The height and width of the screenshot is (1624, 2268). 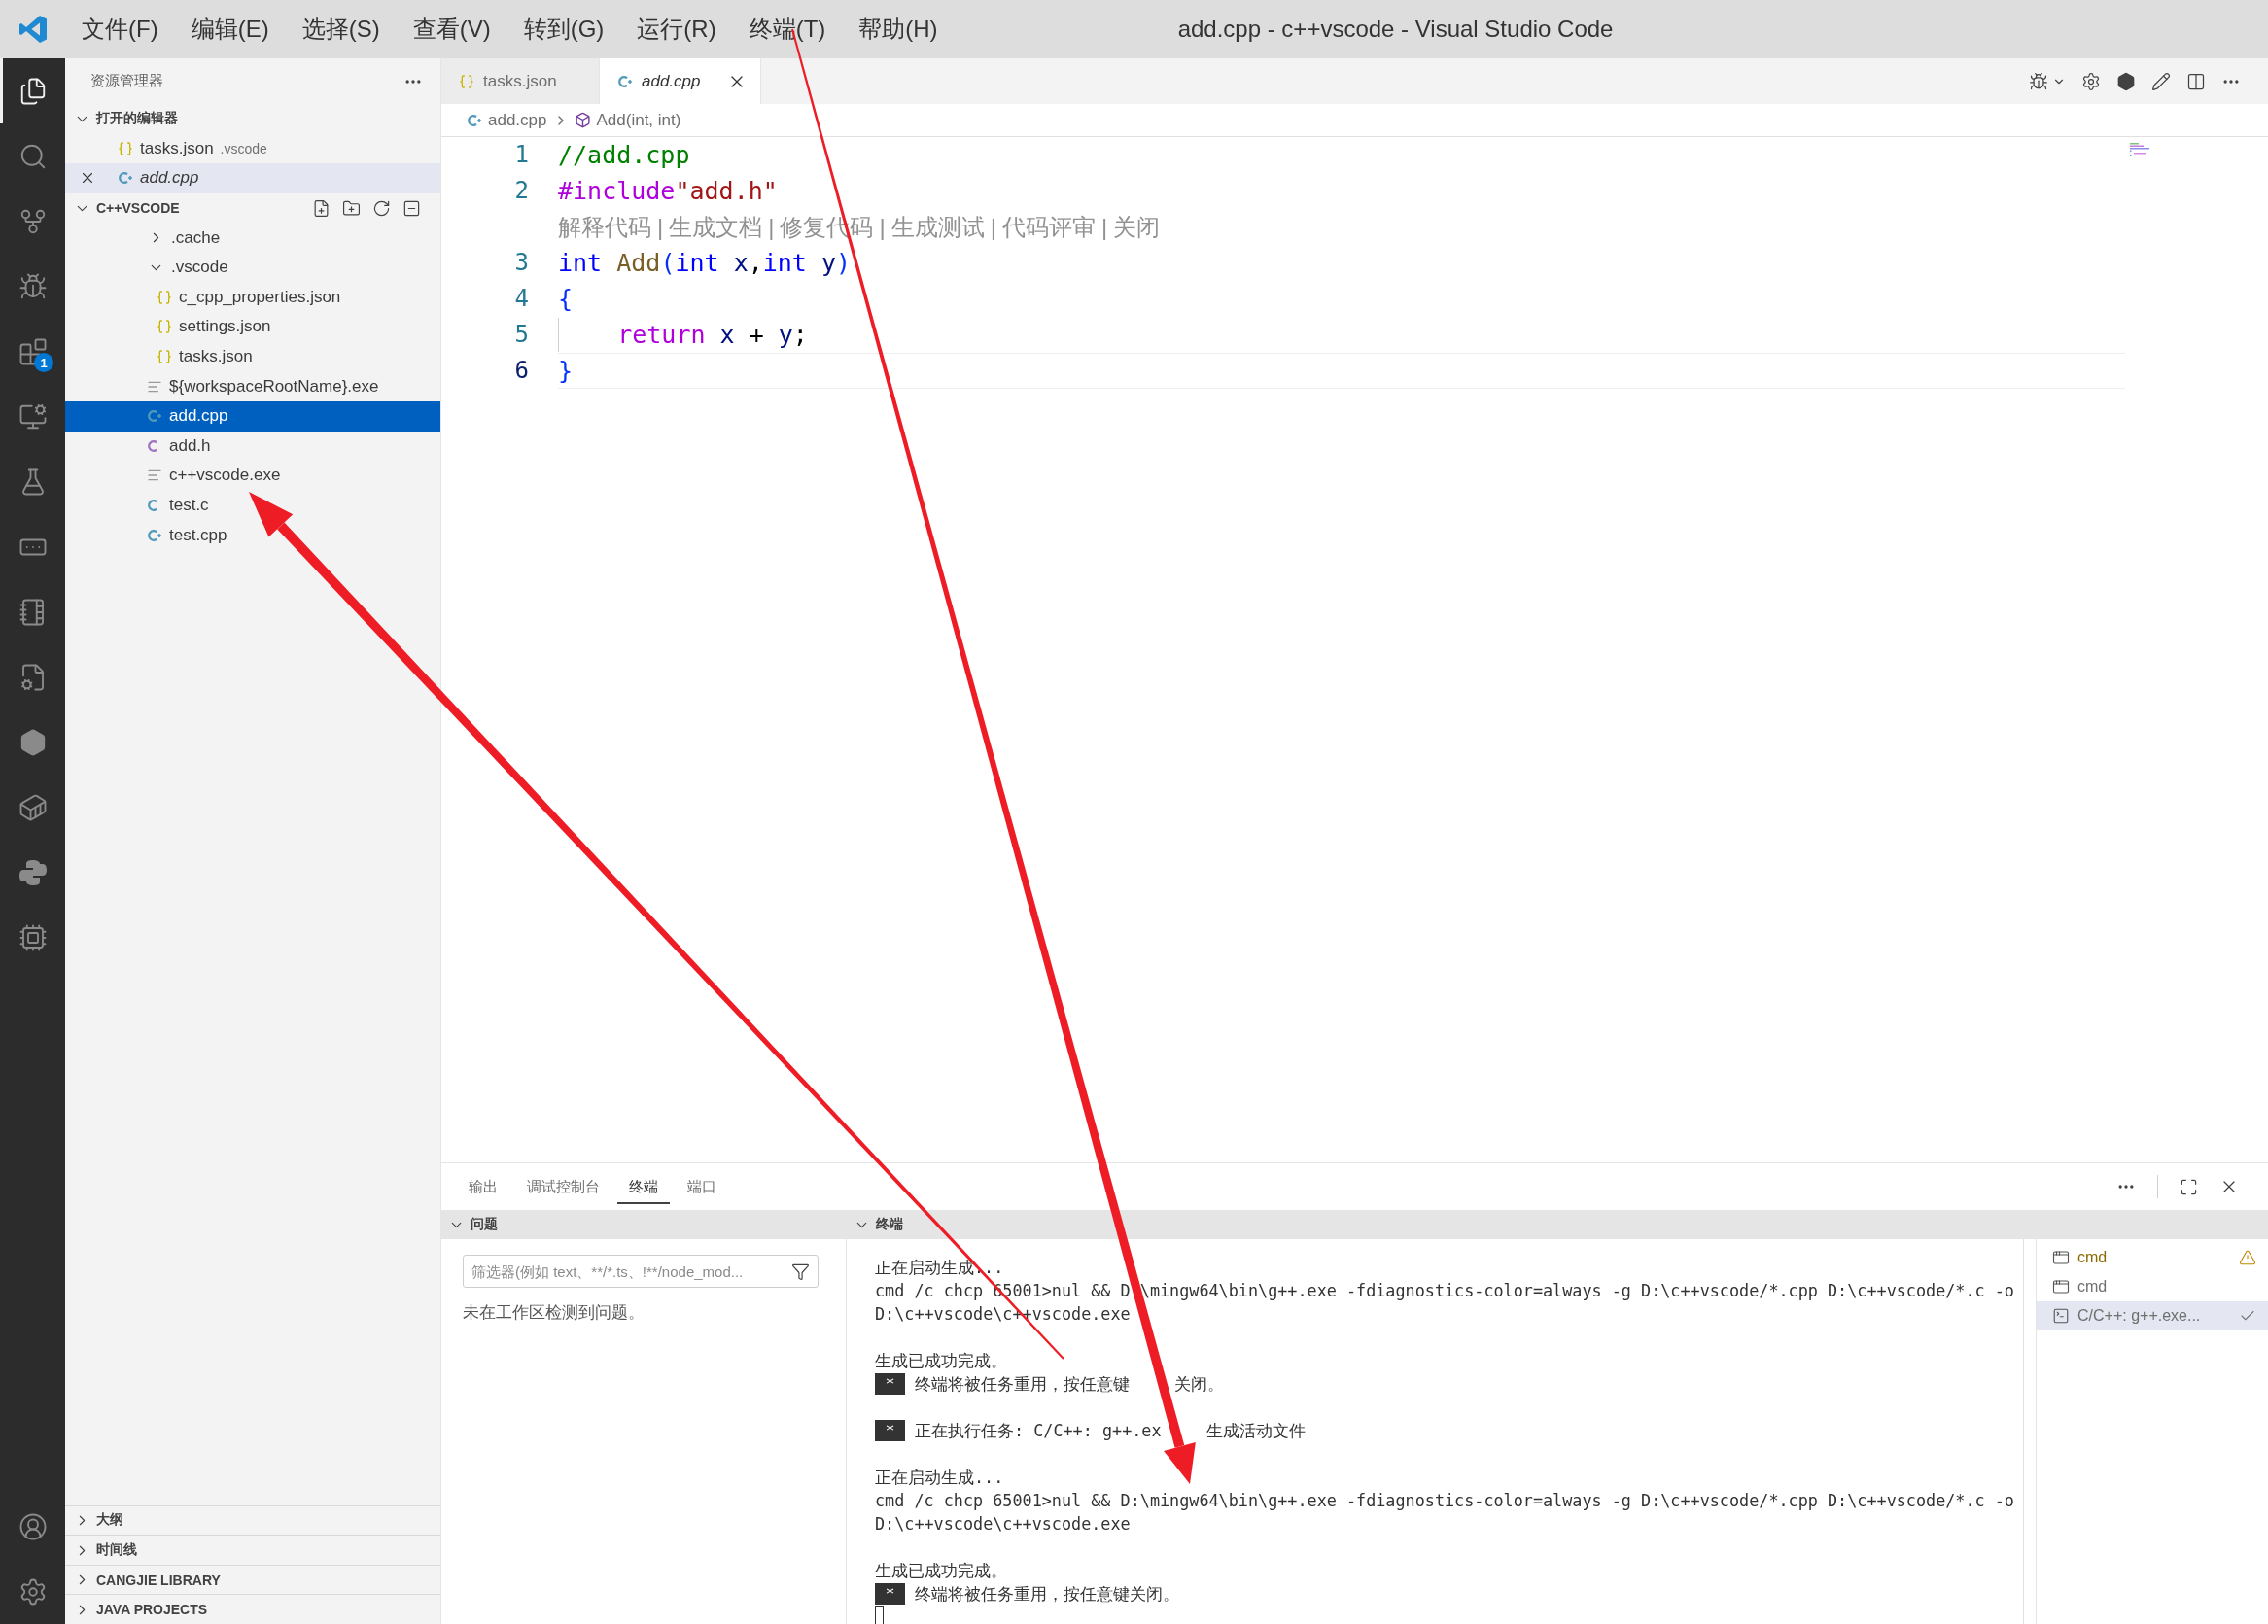 I want to click on file-item: add.cpp, so click(x=253, y=416).